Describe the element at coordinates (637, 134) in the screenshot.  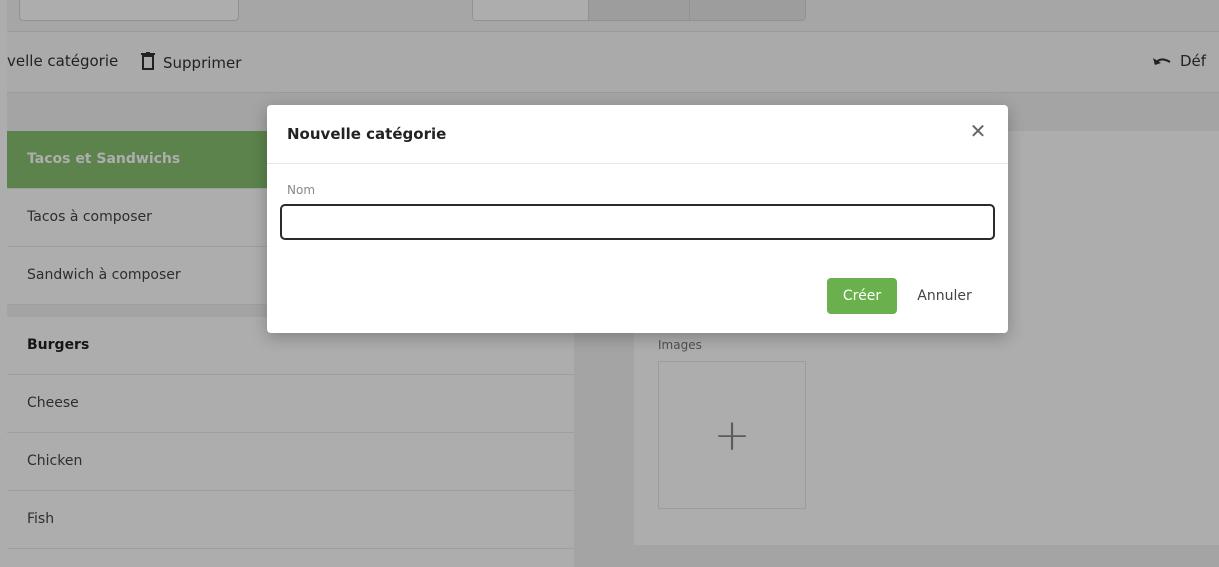
I see `dialog-header: Nouvelle catégorie ✕` at that location.